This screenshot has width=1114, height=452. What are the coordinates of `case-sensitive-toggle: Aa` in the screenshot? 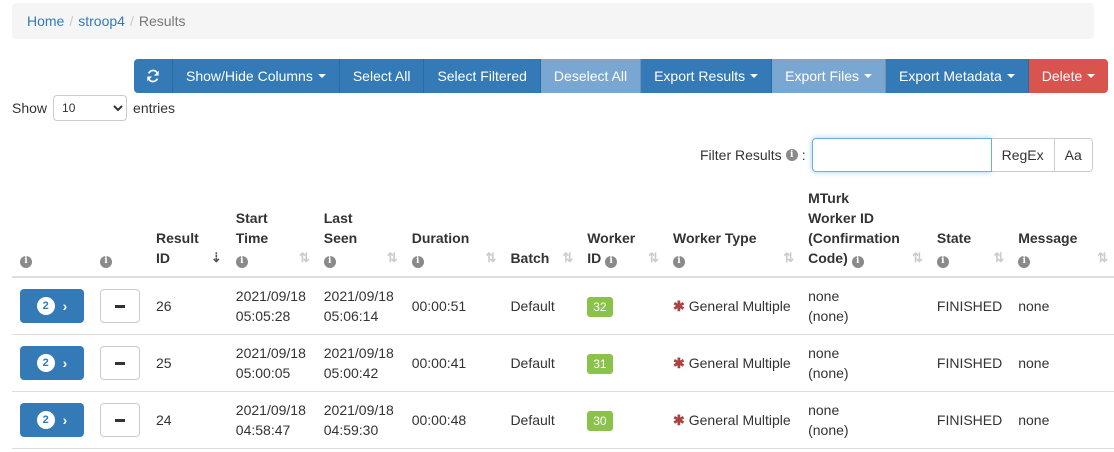 It's located at (1073, 155).